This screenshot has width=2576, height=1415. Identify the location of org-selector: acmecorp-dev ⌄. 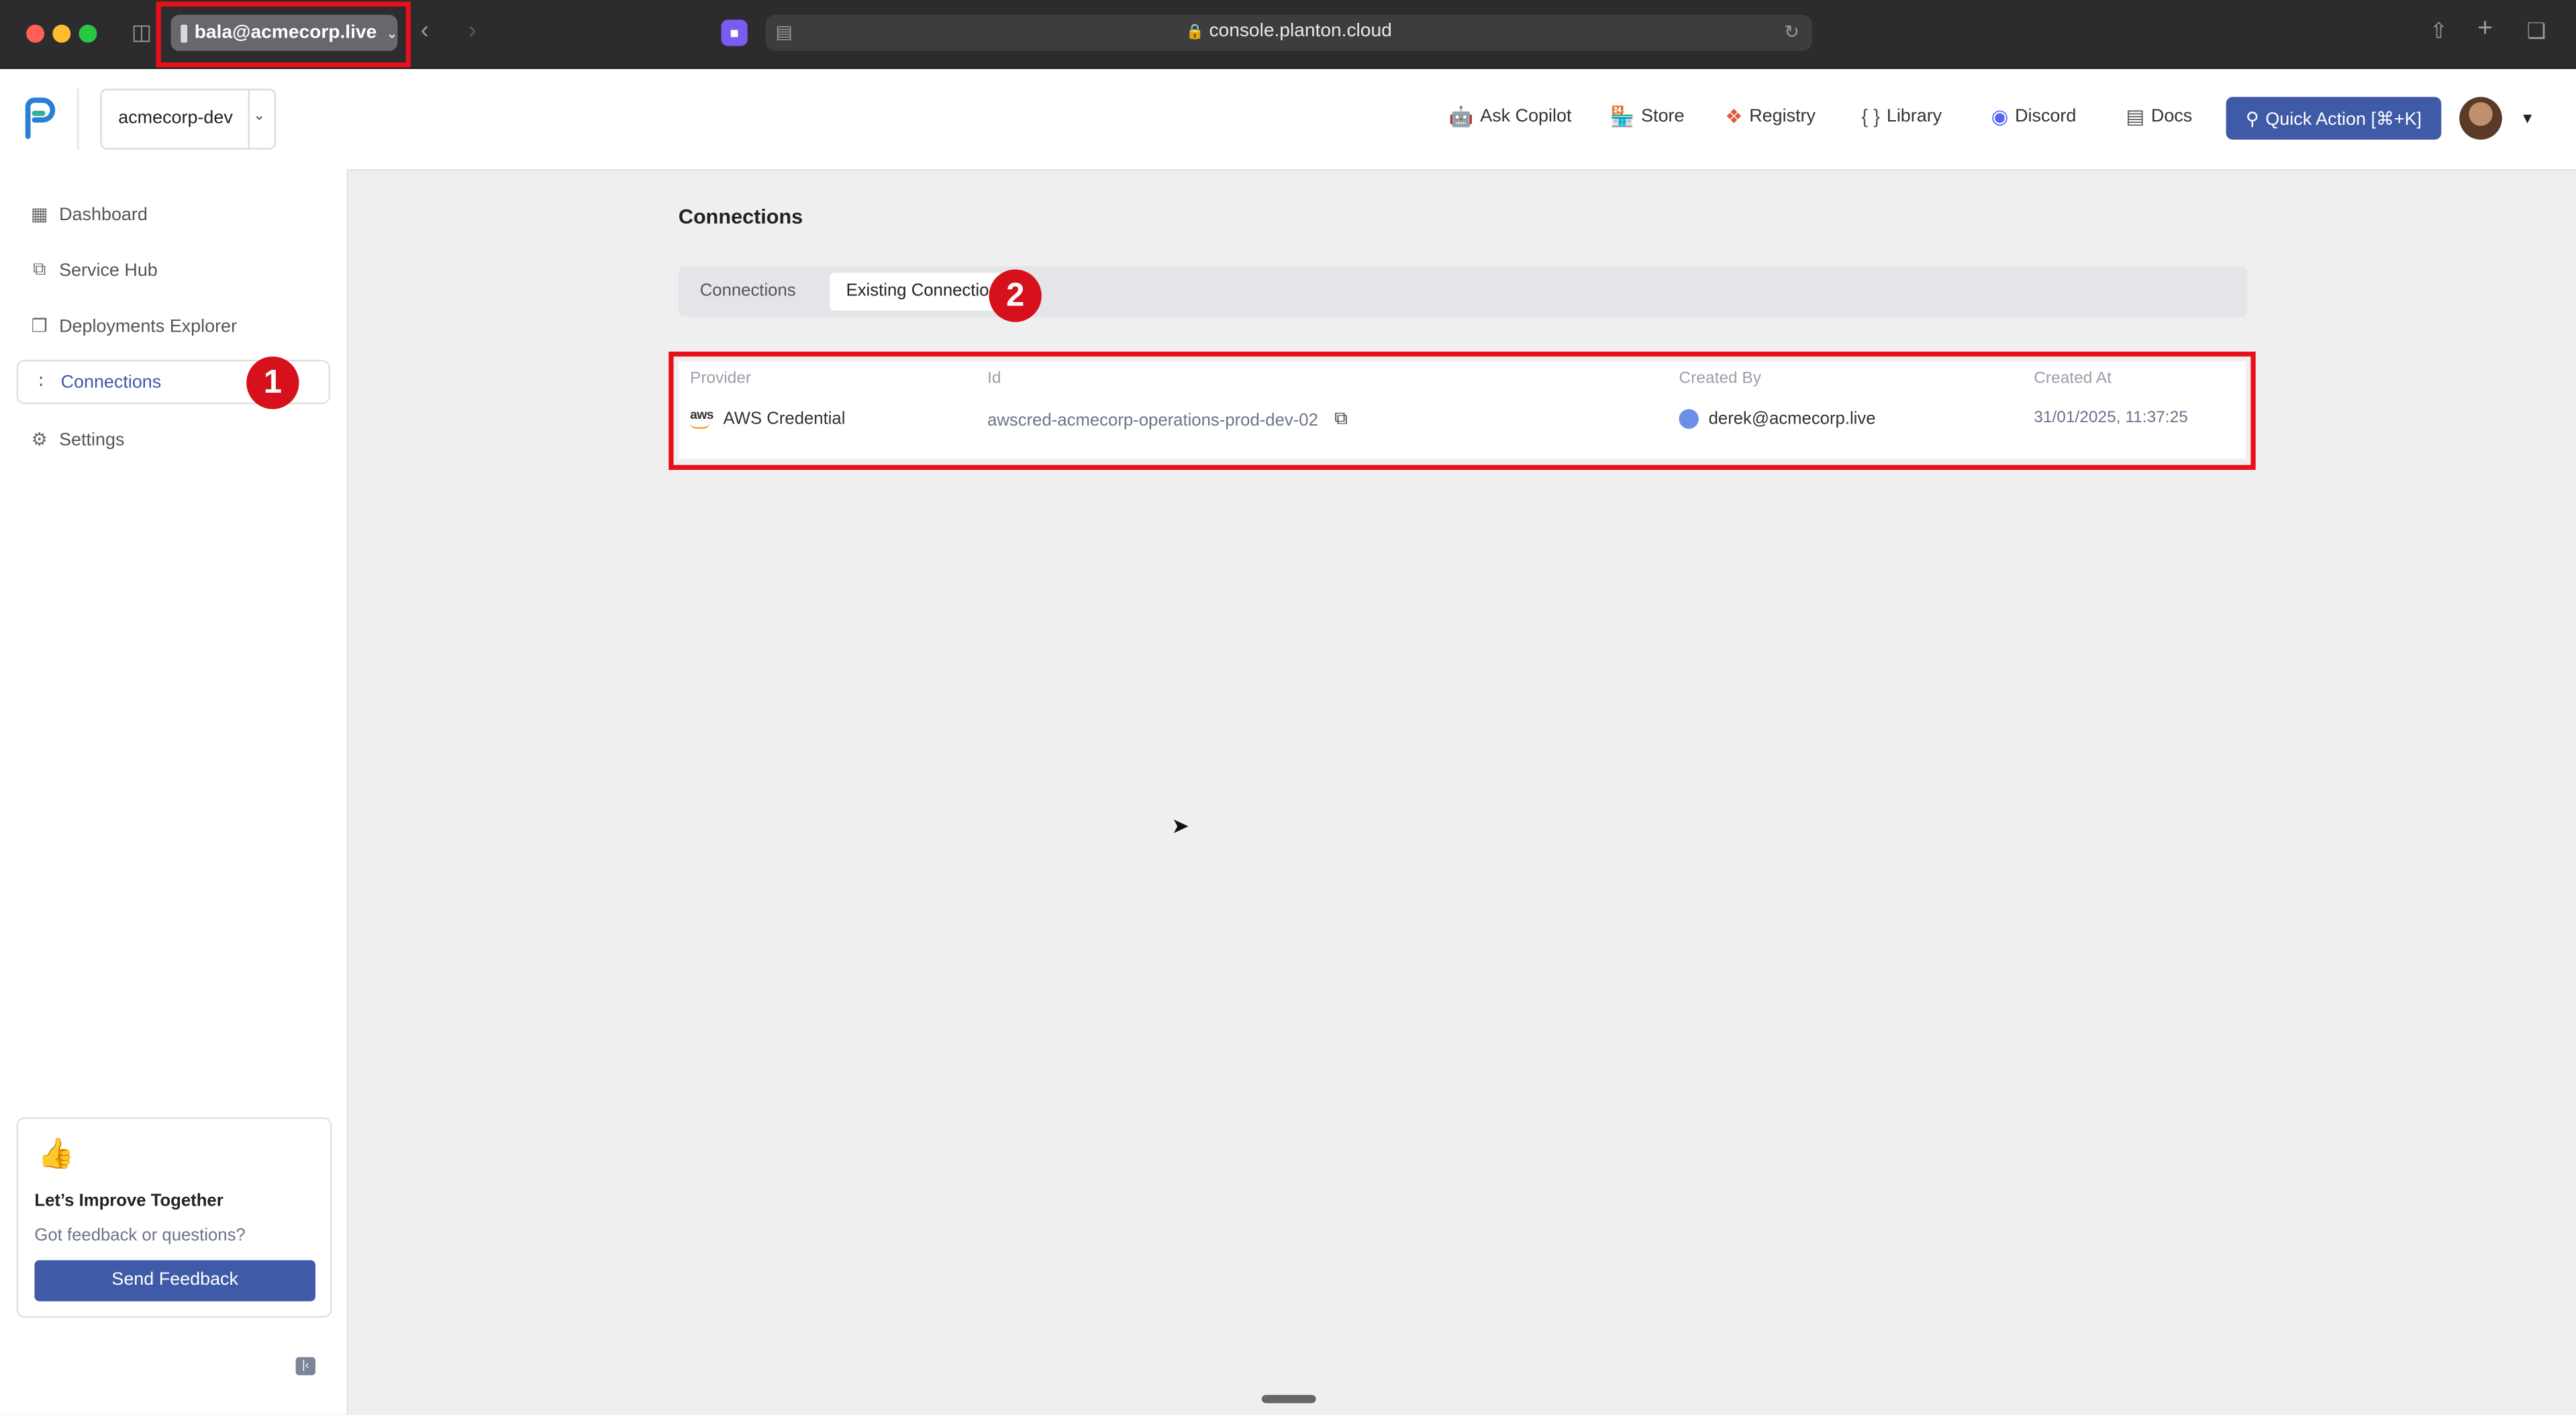
(188, 119).